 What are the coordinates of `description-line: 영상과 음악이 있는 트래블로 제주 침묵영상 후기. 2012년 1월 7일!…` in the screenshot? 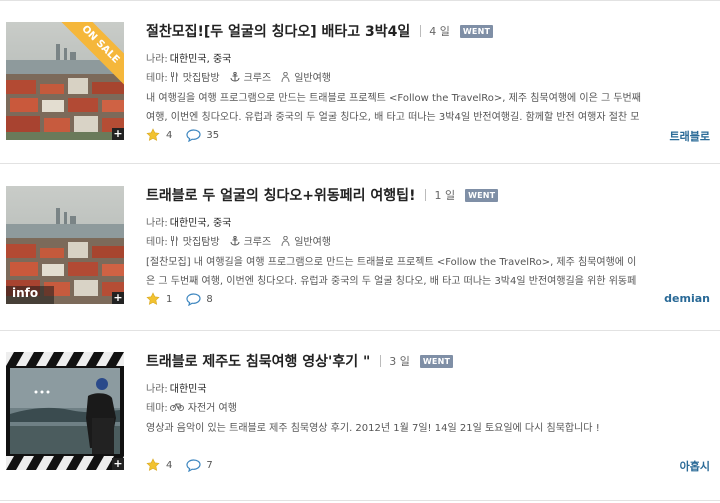 It's located at (373, 428).